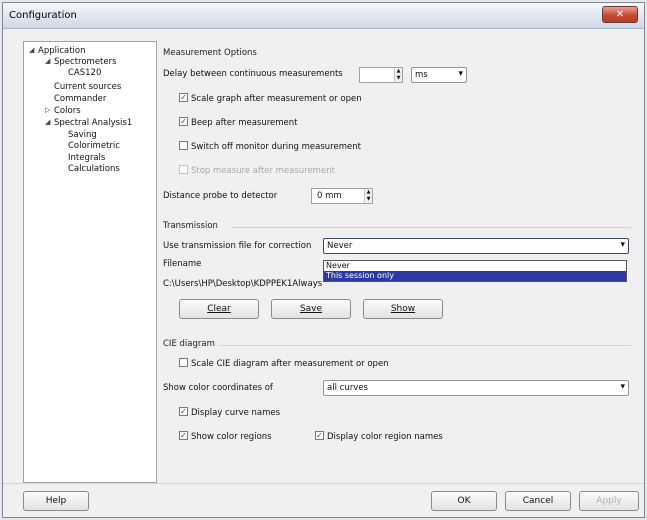 Image resolution: width=647 pixels, height=520 pixels. I want to click on filename-value: C:\Users\HP\Desktop\KDPPEK1Always, so click(243, 284).